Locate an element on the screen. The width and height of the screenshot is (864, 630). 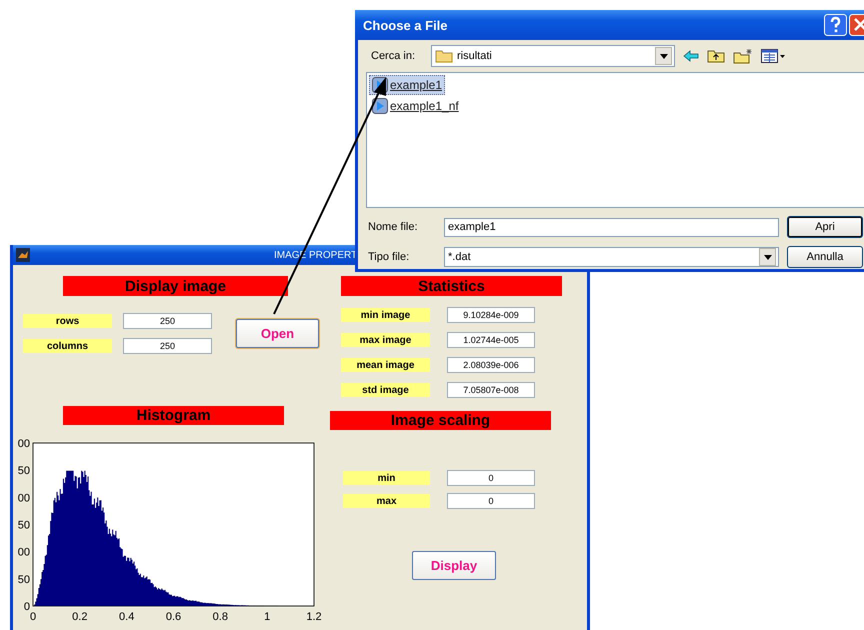
display-button: Display is located at coordinates (454, 565).